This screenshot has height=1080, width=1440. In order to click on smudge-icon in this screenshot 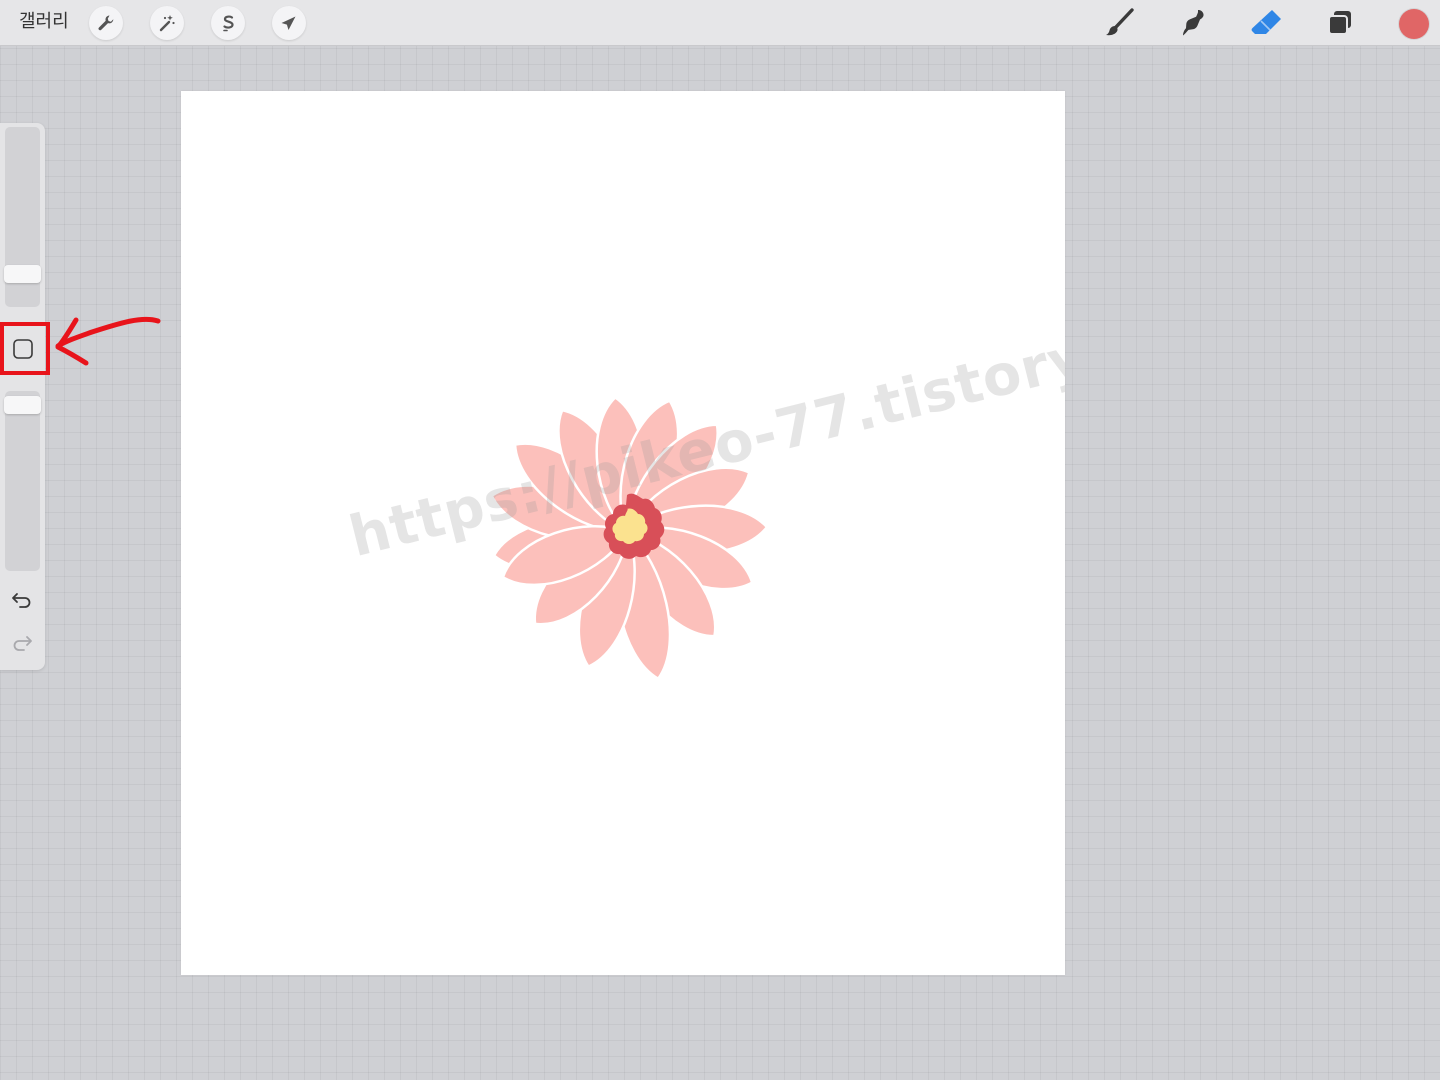, I will do `click(1193, 22)`.